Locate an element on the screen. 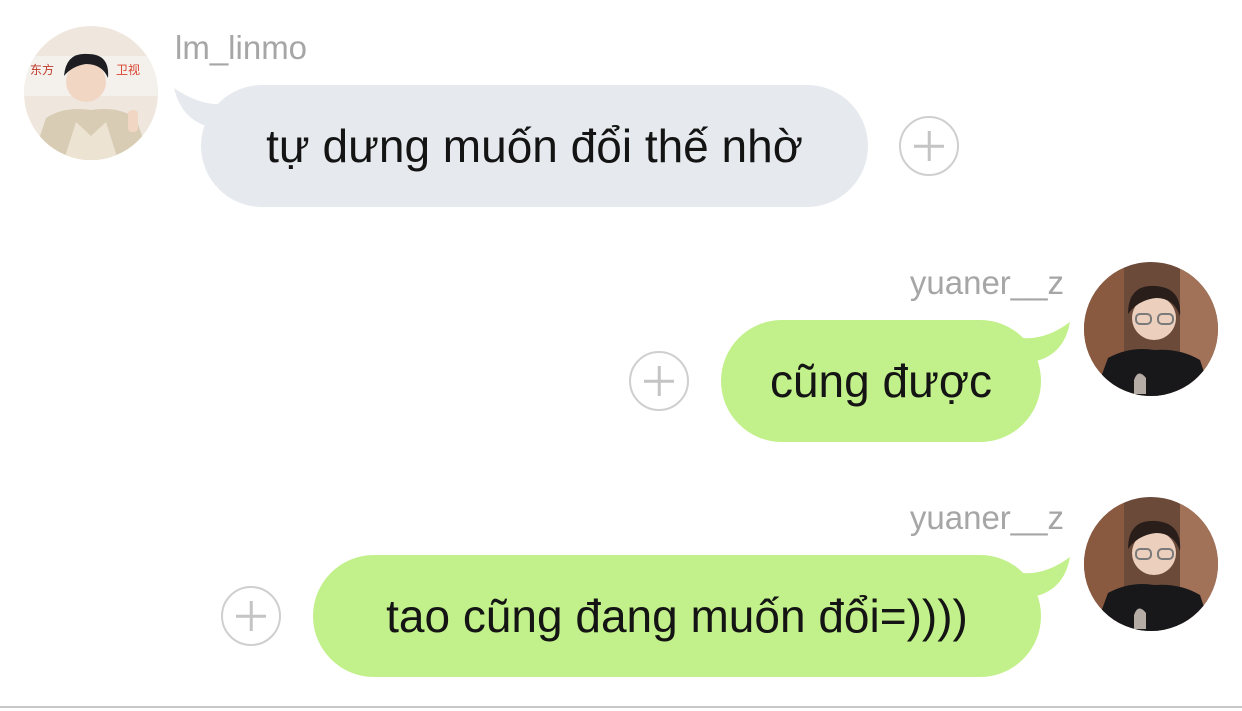  message-text: tự dưng muốn đổi thế nhờ is located at coordinates (534, 146).